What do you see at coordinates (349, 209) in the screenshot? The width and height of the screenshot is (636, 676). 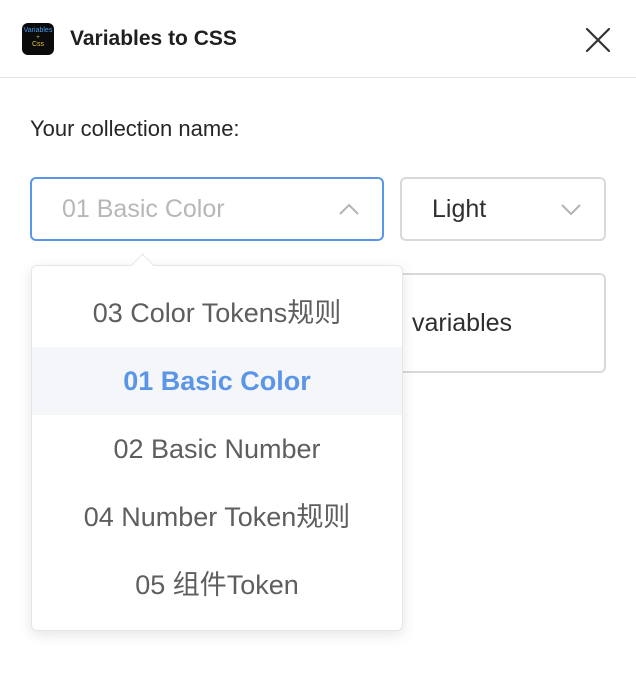 I see `chevron-up-icon` at bounding box center [349, 209].